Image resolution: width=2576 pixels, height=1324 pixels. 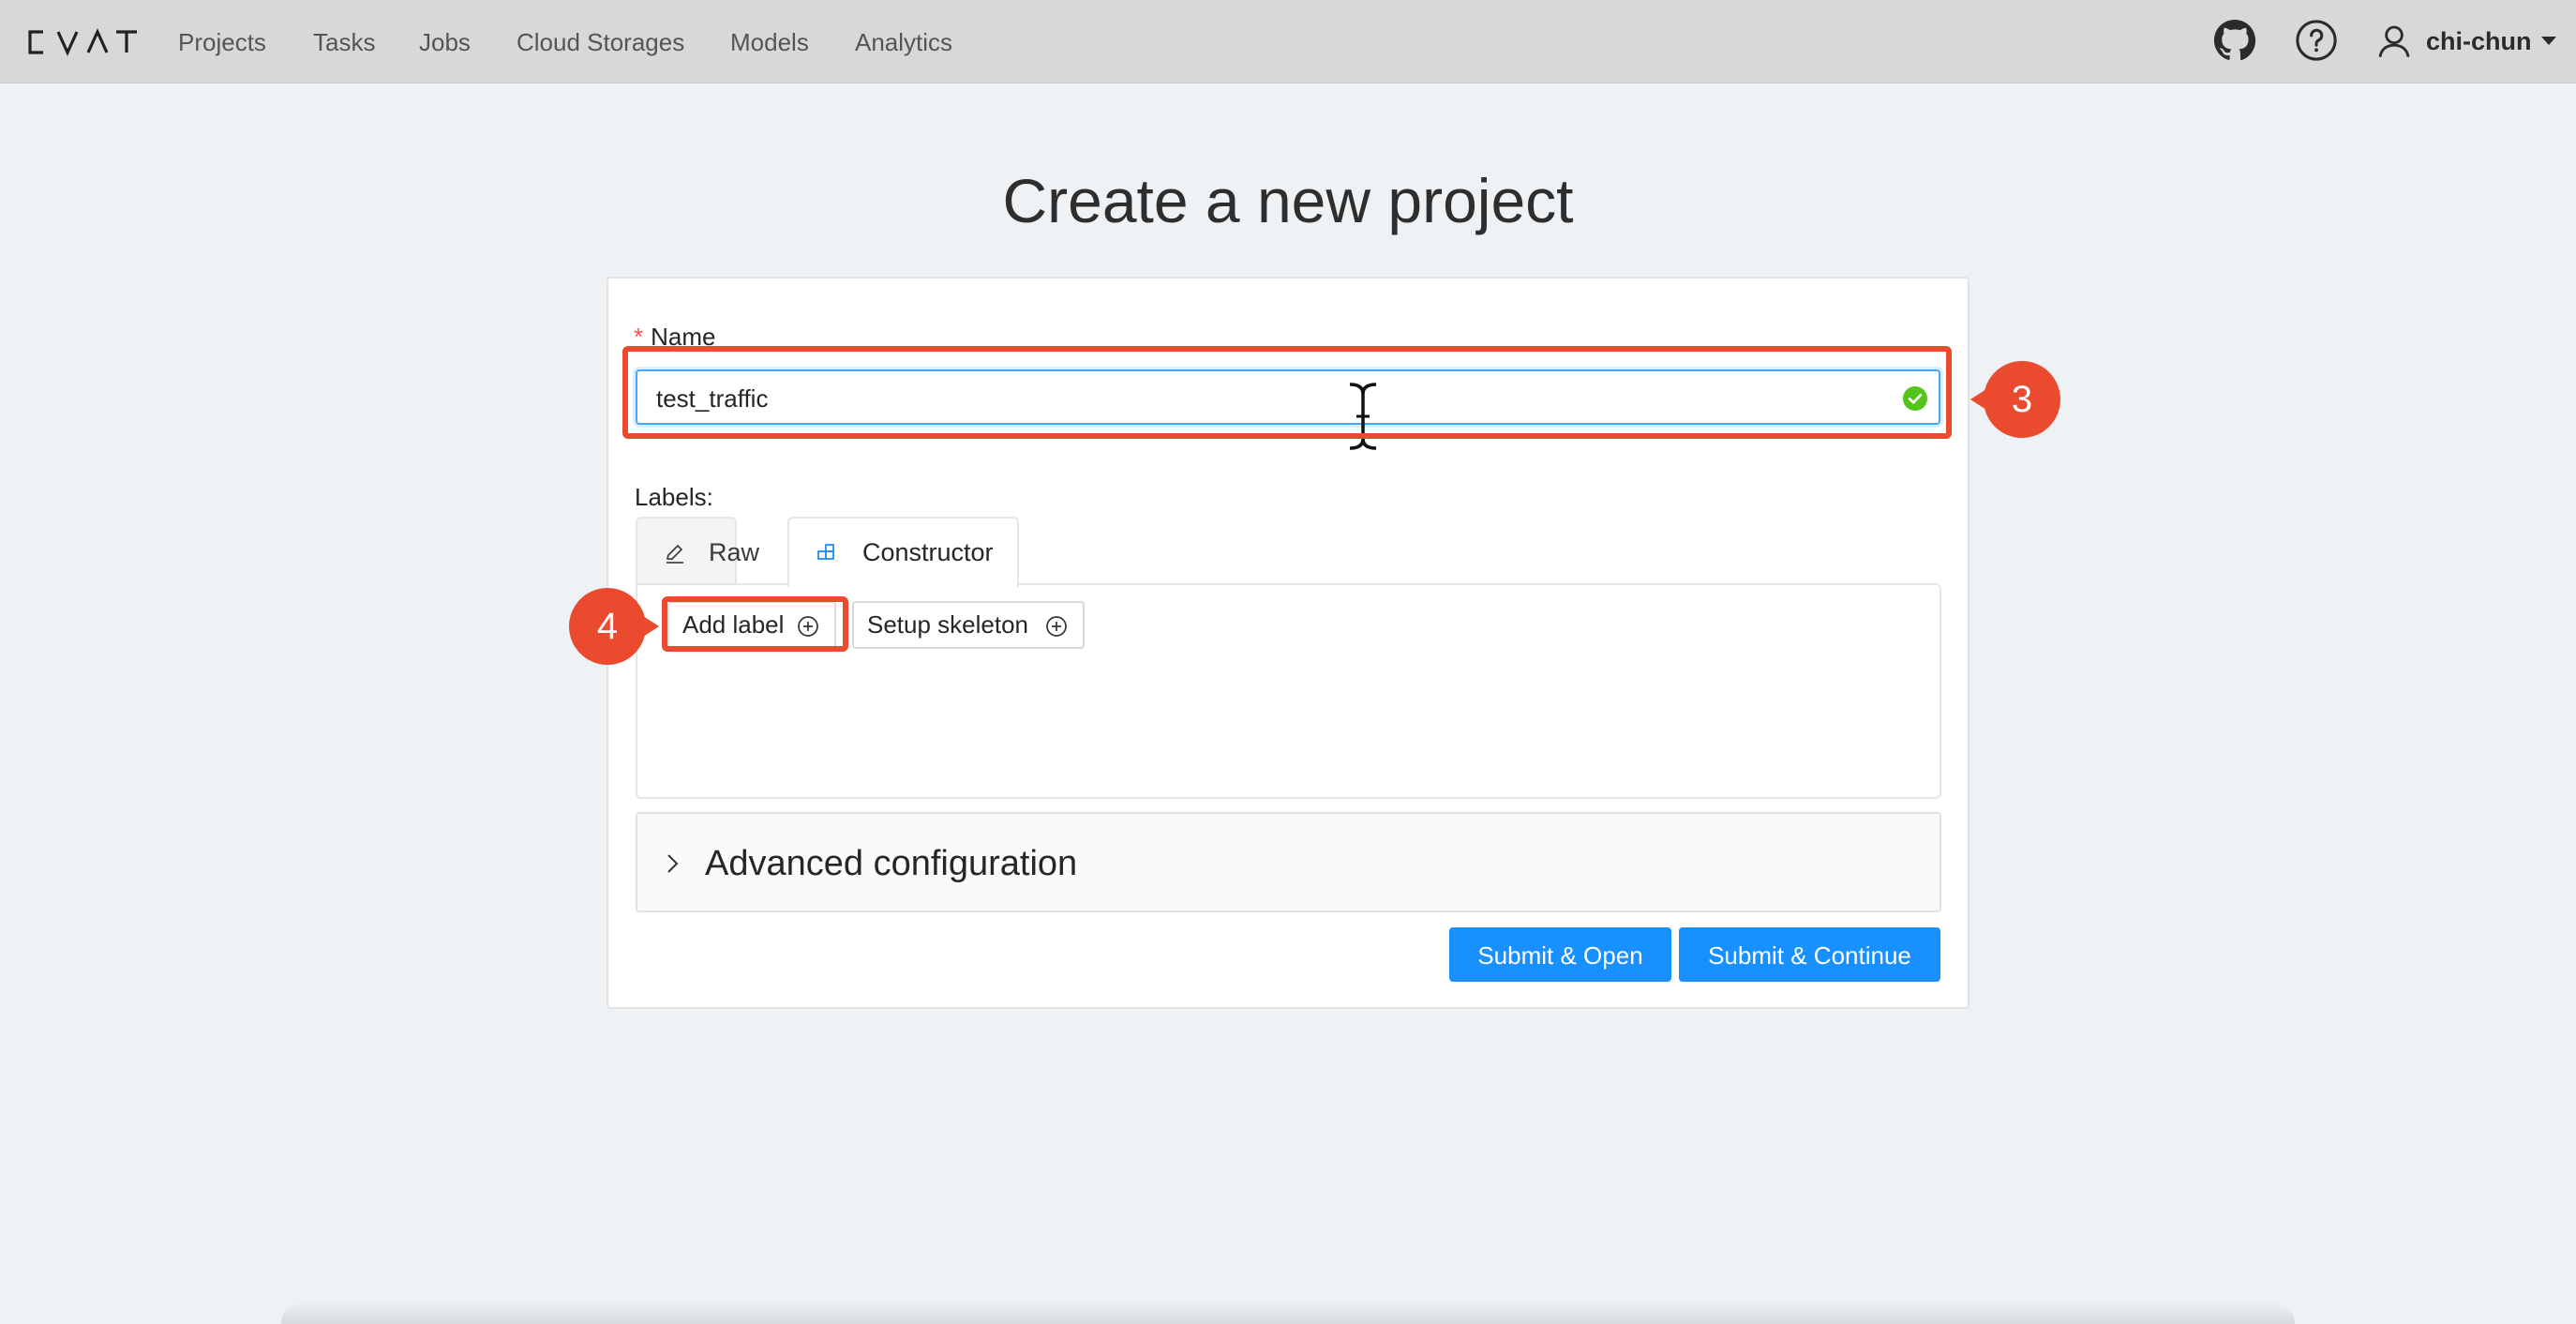 I want to click on window-bottom-shadow, so click(x=1288, y=1312).